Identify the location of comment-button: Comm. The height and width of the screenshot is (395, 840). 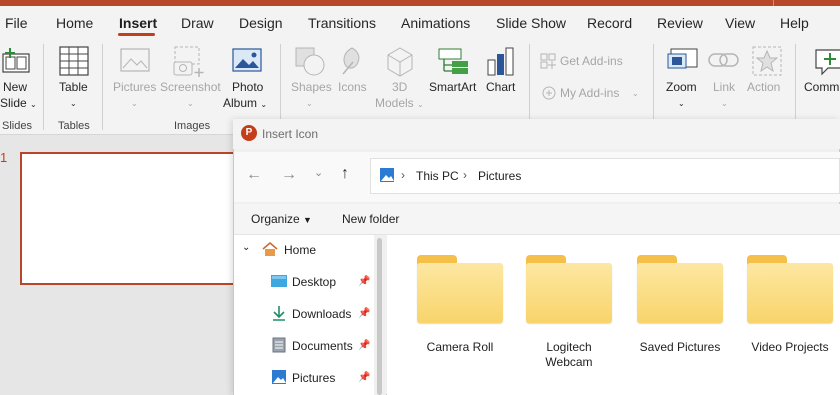
(821, 82).